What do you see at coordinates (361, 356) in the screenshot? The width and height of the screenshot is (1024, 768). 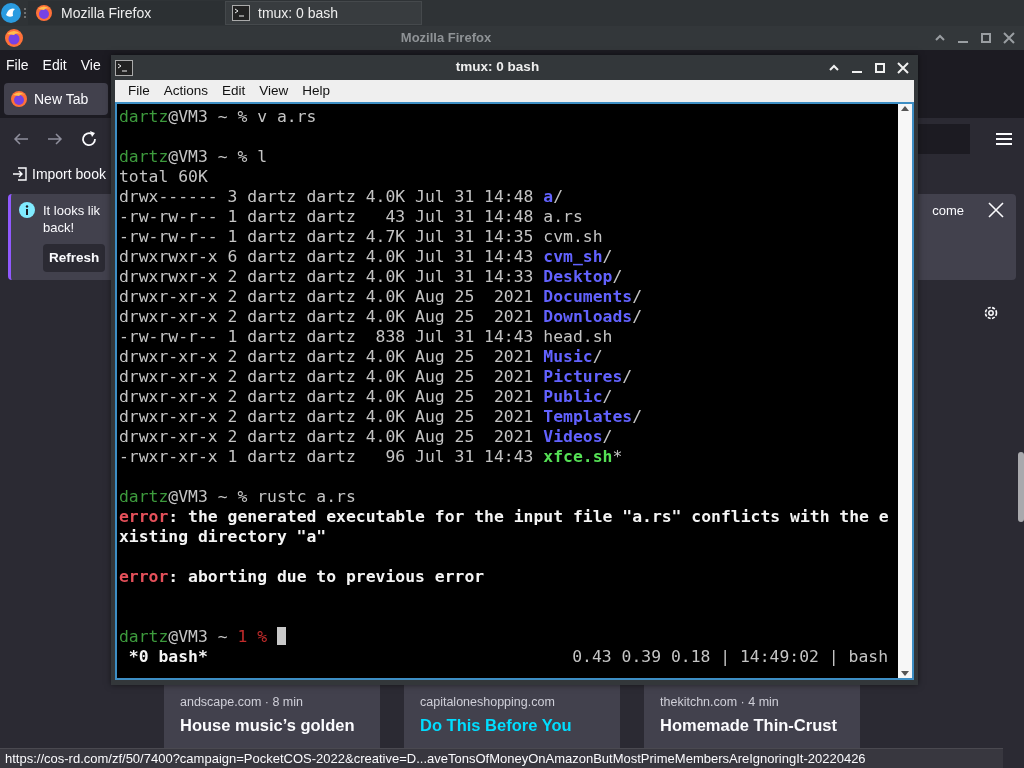 I see `terminal-line: drwxr-xr-x 2 dartz dartz 4.0K Aug 25 2021 Music/` at bounding box center [361, 356].